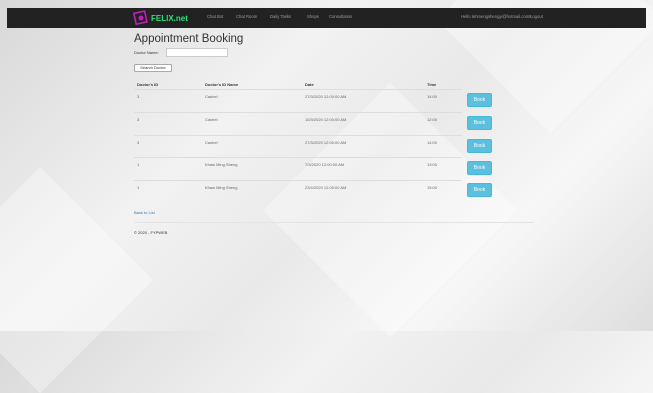  I want to click on column-header-time: Time, so click(432, 84).